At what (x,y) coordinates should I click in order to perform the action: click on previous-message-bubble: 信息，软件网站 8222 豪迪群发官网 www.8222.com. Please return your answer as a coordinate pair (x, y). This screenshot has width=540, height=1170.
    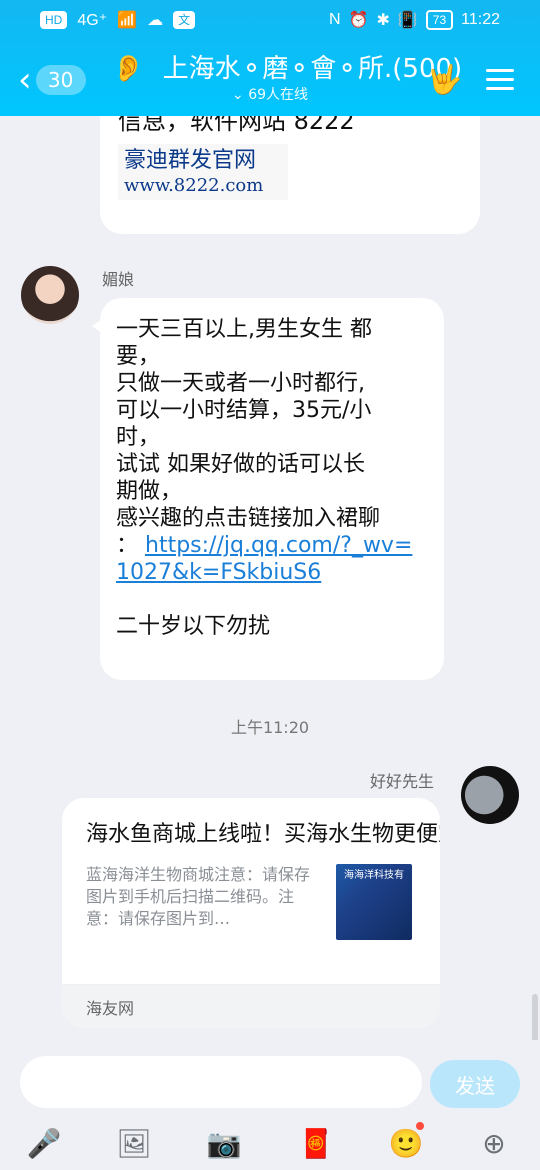
    Looking at the image, I should click on (290, 175).